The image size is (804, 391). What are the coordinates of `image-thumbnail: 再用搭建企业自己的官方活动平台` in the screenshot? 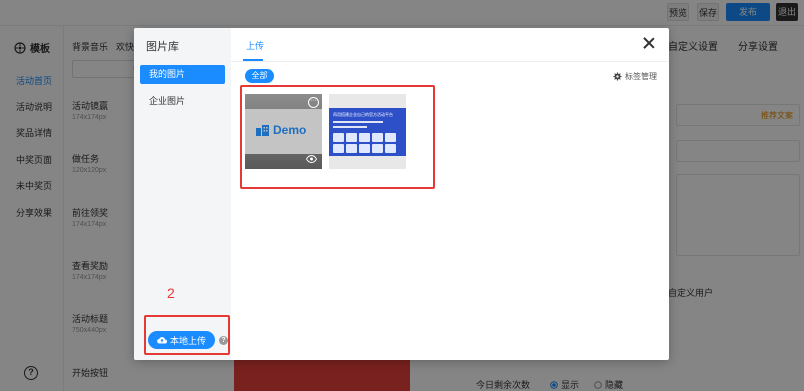 It's located at (367, 131).